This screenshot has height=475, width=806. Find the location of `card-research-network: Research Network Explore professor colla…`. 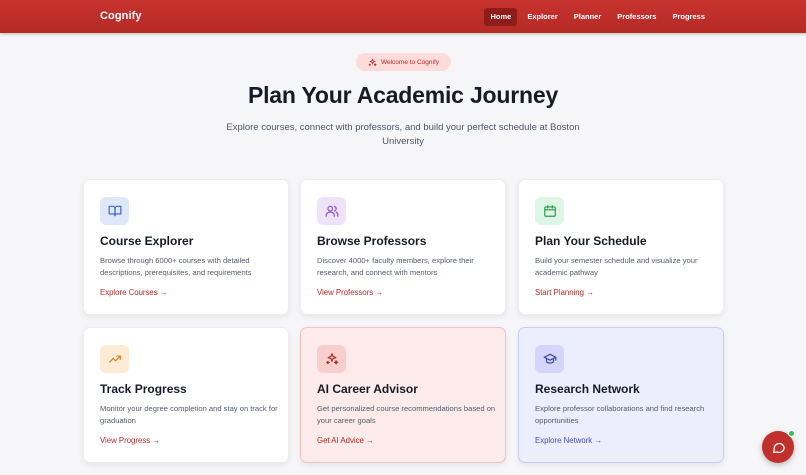

card-research-network: Research Network Explore professor colla… is located at coordinates (621, 395).